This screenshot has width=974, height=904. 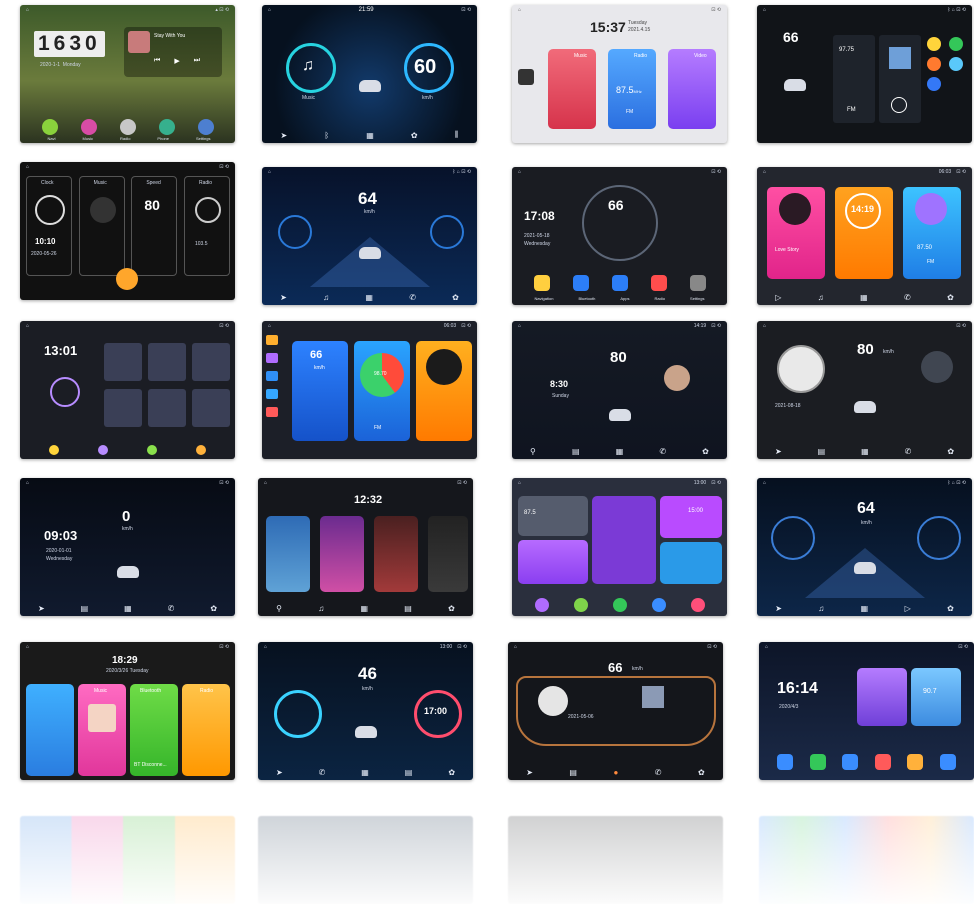 I want to click on radio-card: 87.5, so click(x=553, y=516).